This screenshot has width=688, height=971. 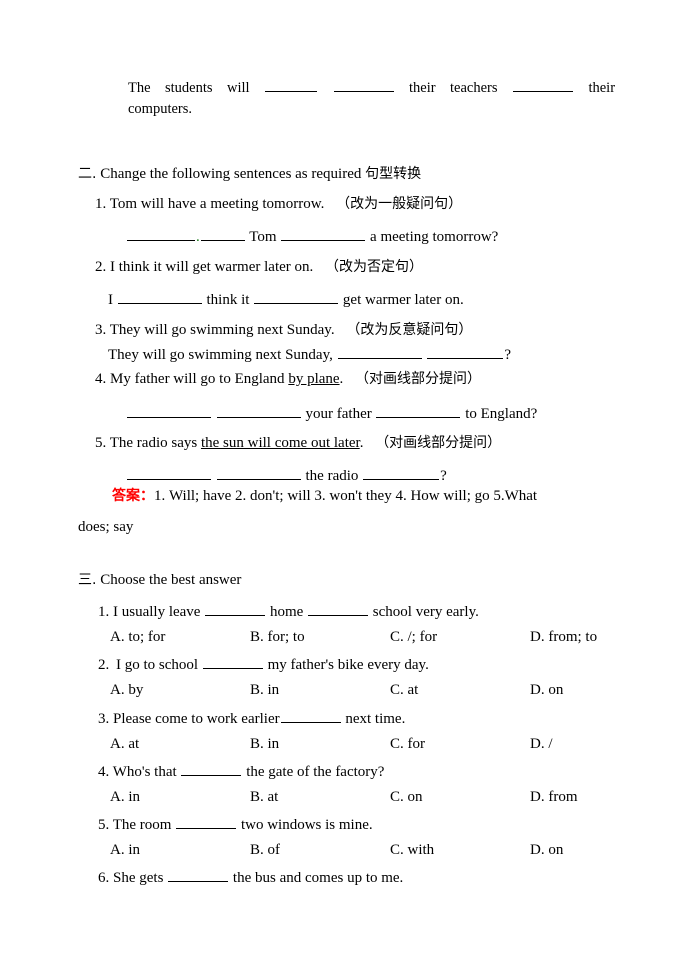 I want to click on s2-q2-number: 2., so click(x=101, y=267).